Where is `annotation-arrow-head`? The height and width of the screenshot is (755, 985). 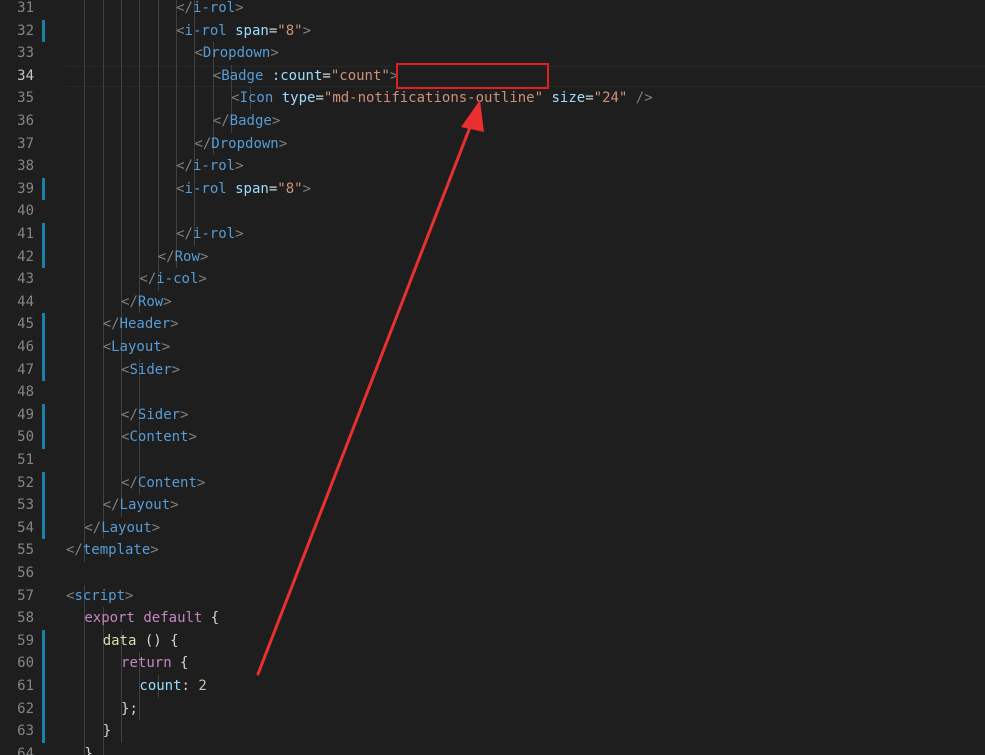 annotation-arrow-head is located at coordinates (472, 116).